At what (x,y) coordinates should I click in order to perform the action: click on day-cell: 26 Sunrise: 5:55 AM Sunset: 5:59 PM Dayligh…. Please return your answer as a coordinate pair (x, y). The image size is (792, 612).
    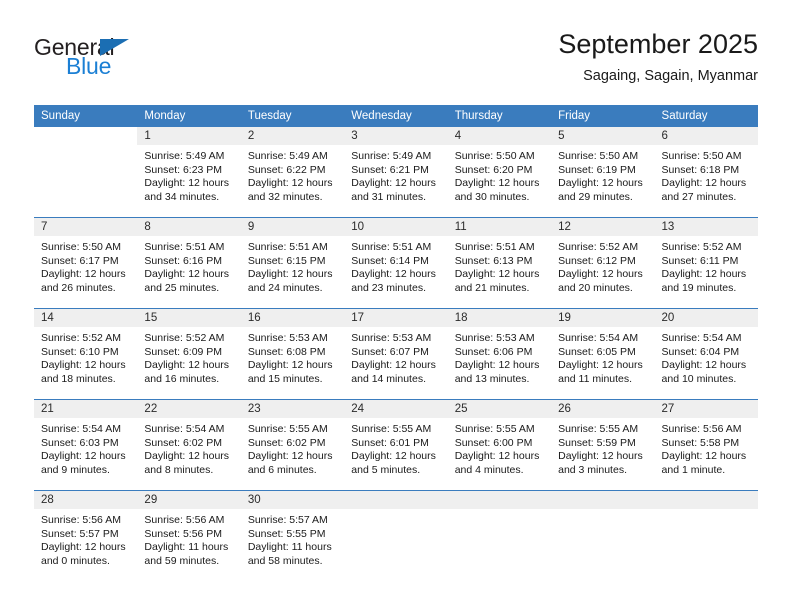
    Looking at the image, I should click on (603, 445).